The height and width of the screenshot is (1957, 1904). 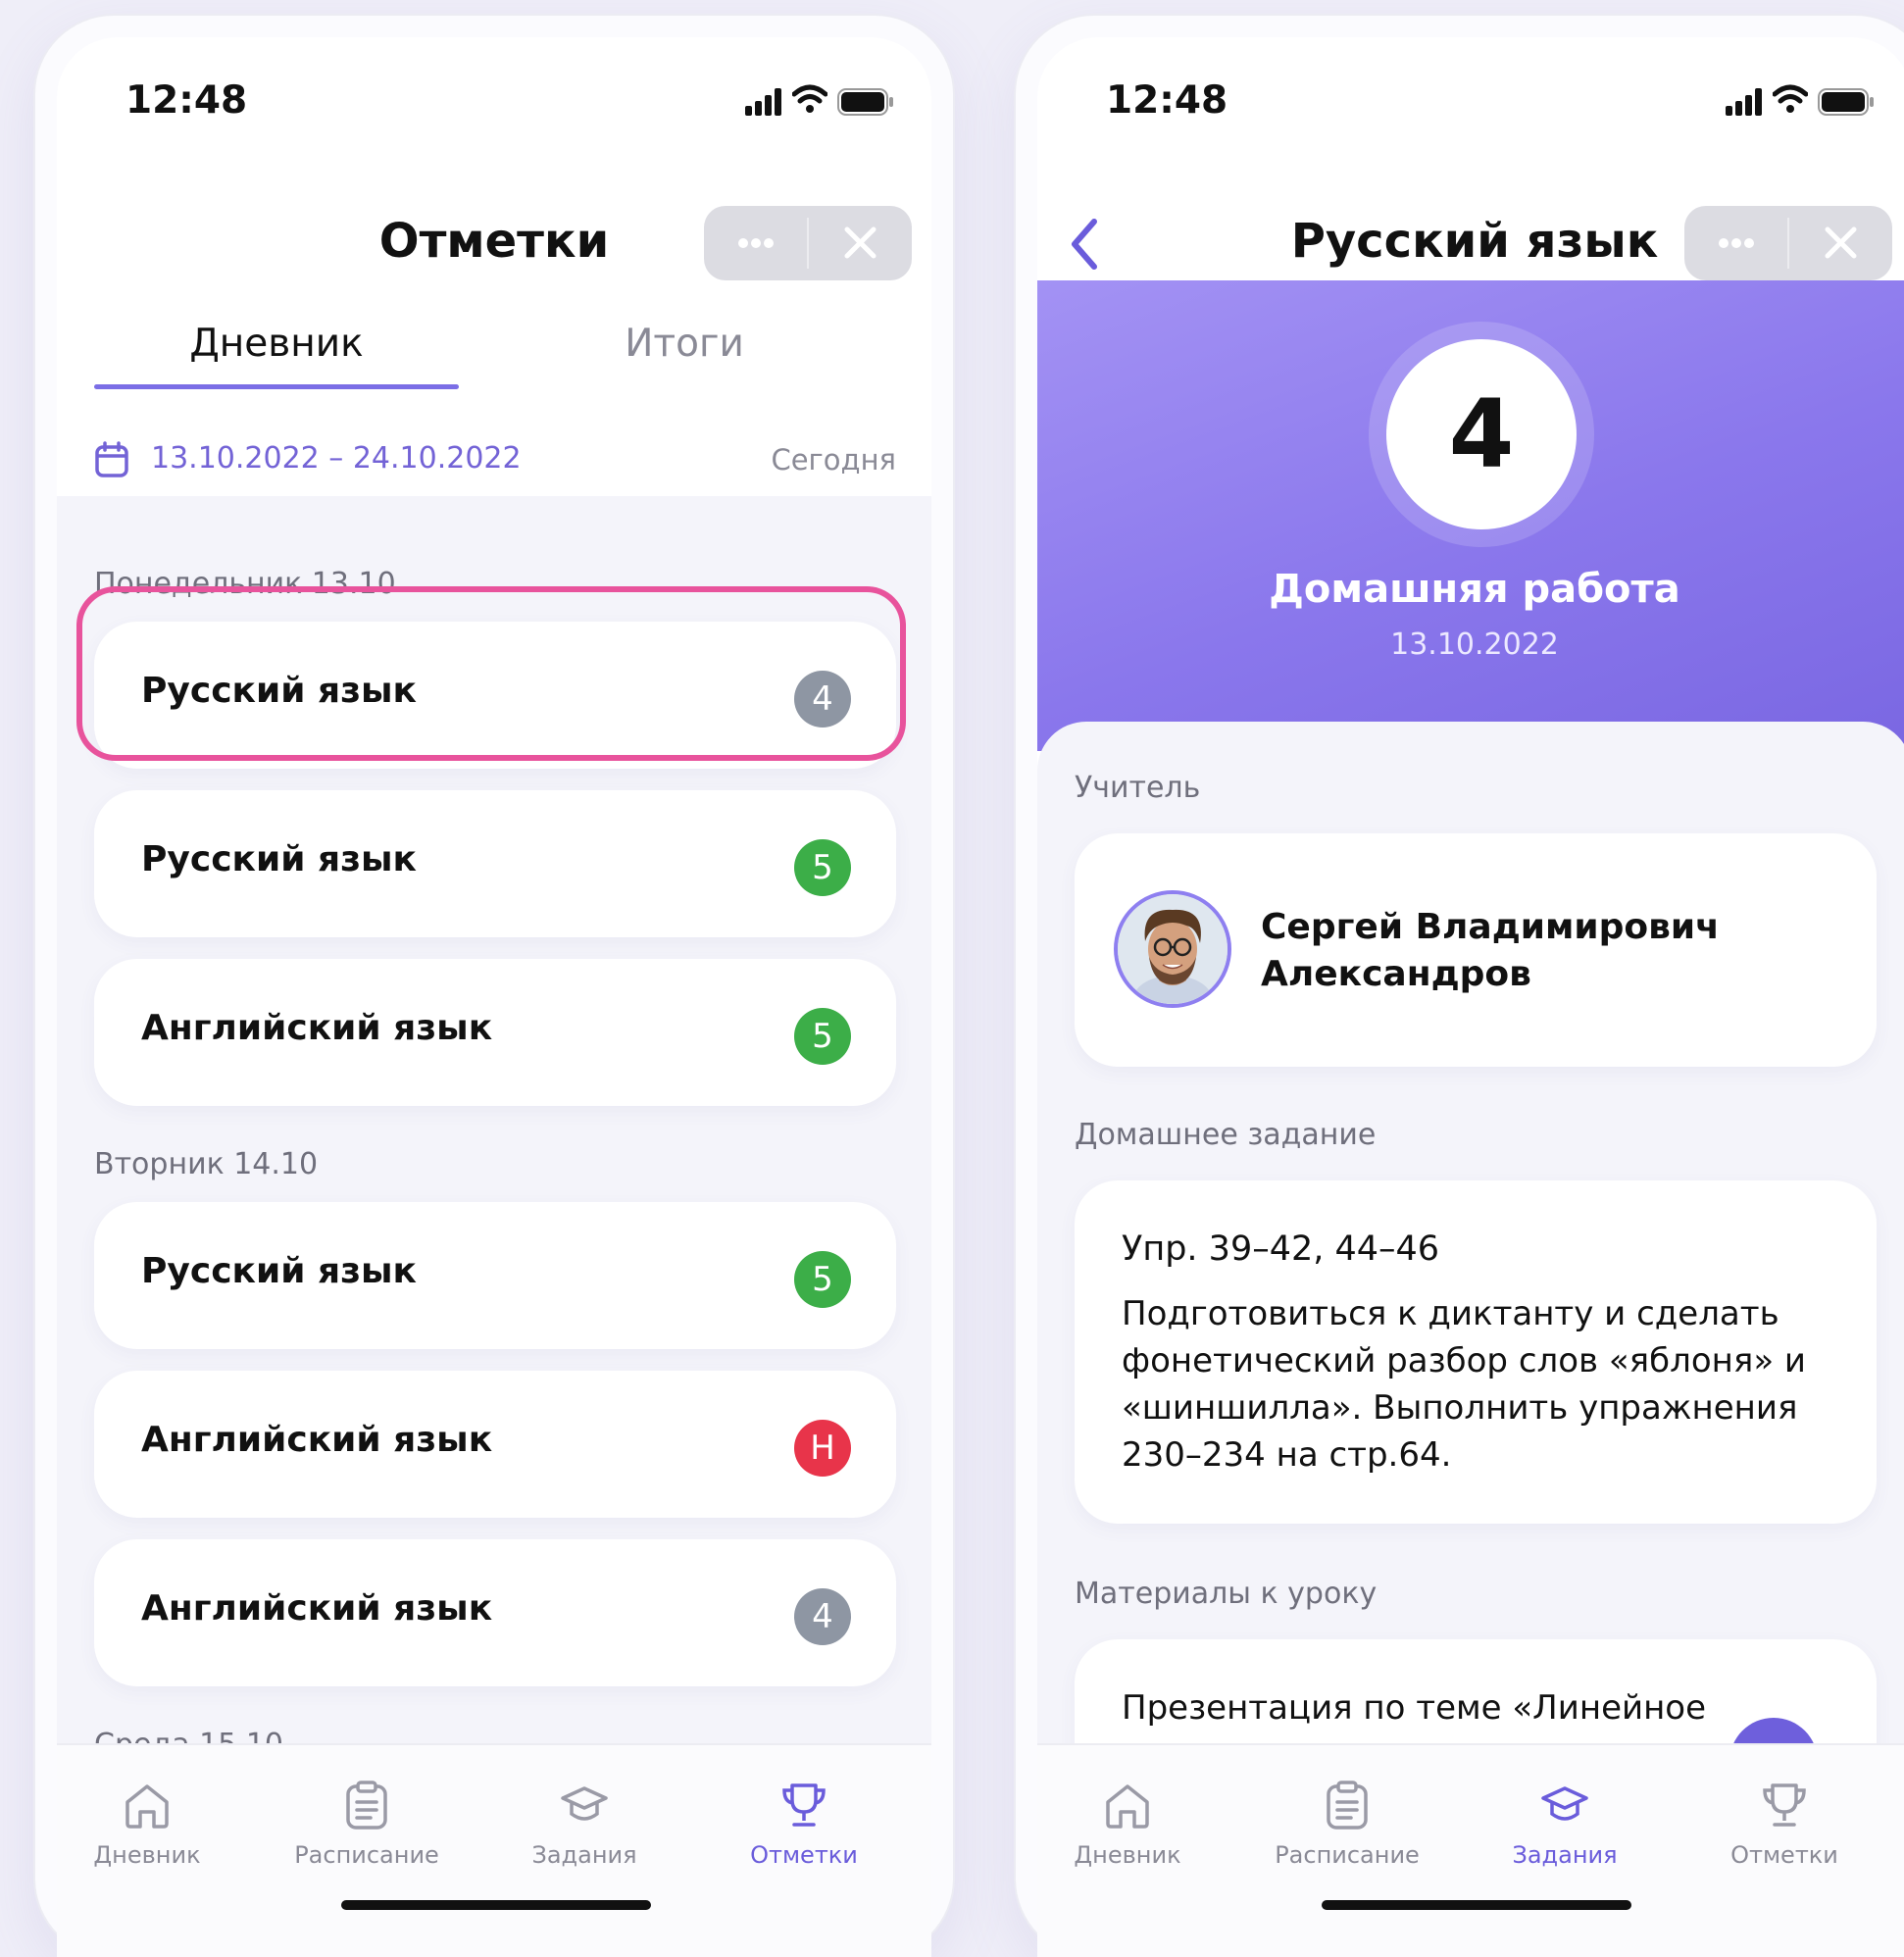 I want to click on day-header: Вторник 14.10, so click(x=206, y=1164).